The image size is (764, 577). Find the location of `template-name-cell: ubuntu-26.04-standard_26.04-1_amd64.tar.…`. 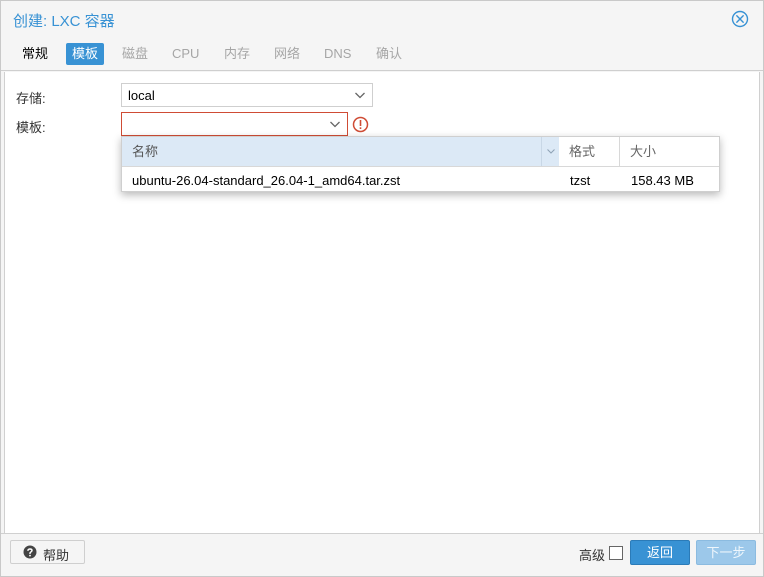

template-name-cell: ubuntu-26.04-standard_26.04-1_amd64.tar.… is located at coordinates (266, 180).